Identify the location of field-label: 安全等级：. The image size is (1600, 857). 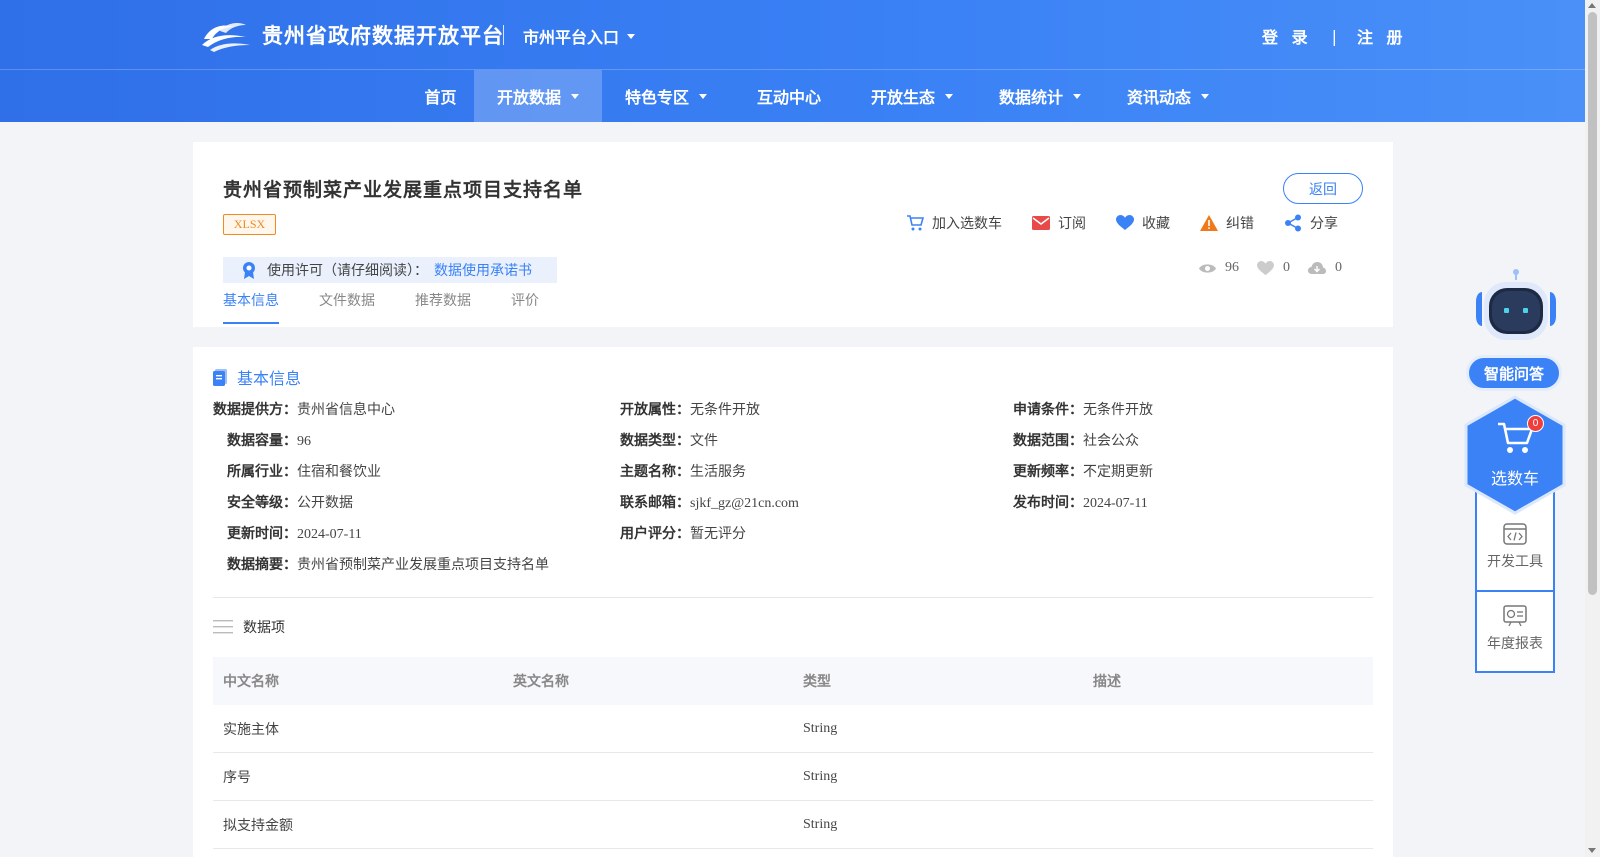
(262, 503).